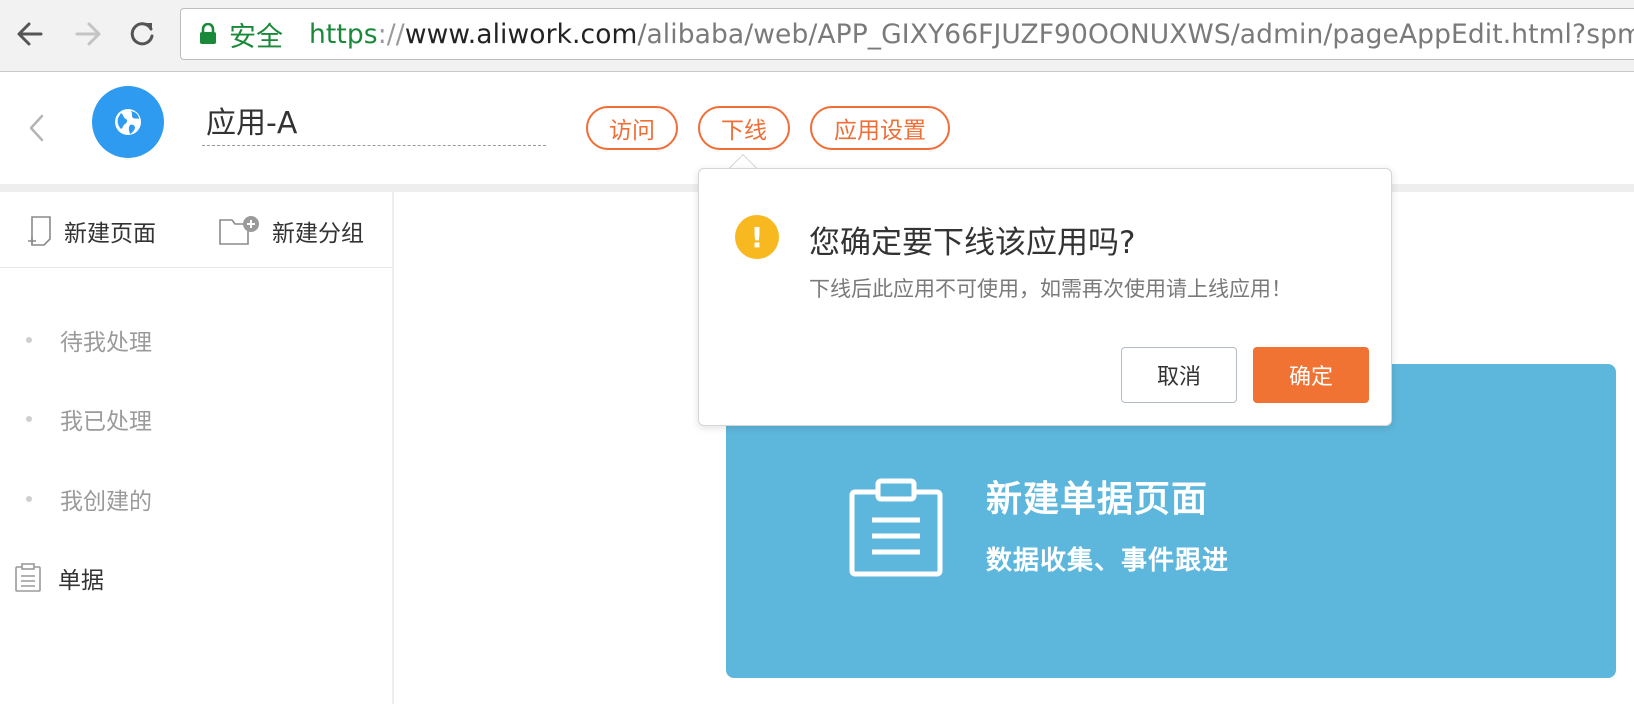  Describe the element at coordinates (757, 237) in the screenshot. I see `warning-icon: !` at that location.